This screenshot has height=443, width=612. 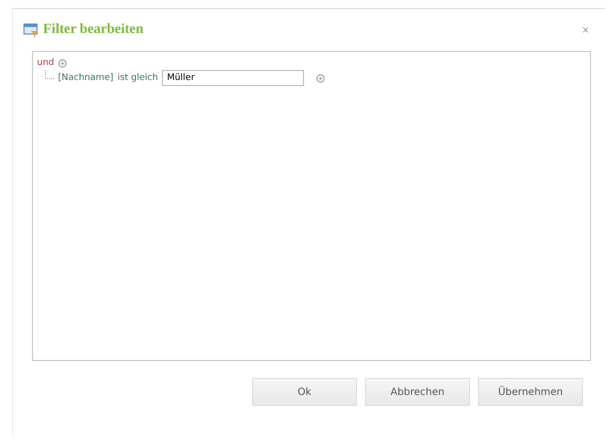 What do you see at coordinates (530, 392) in the screenshot?
I see `dialog-button: Übernehmen` at bounding box center [530, 392].